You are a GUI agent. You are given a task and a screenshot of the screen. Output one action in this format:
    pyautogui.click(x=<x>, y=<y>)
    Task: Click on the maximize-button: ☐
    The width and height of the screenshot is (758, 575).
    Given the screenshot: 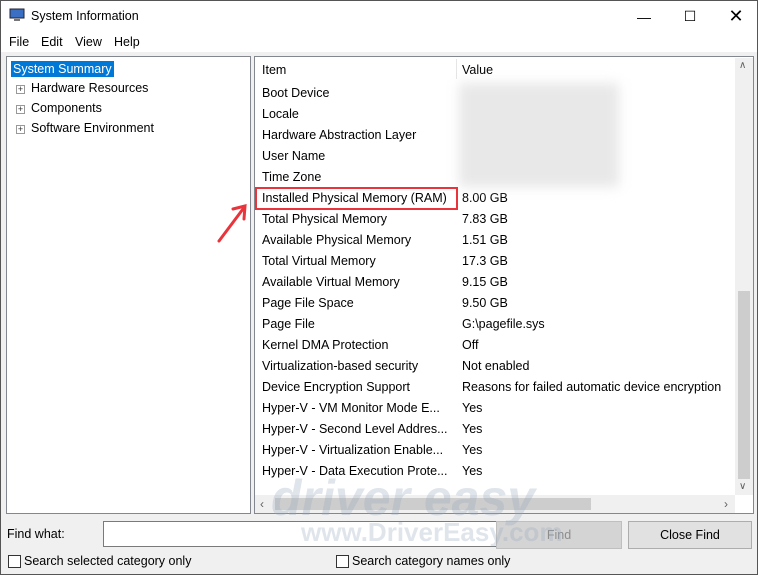 What is the action you would take?
    pyautogui.click(x=690, y=16)
    